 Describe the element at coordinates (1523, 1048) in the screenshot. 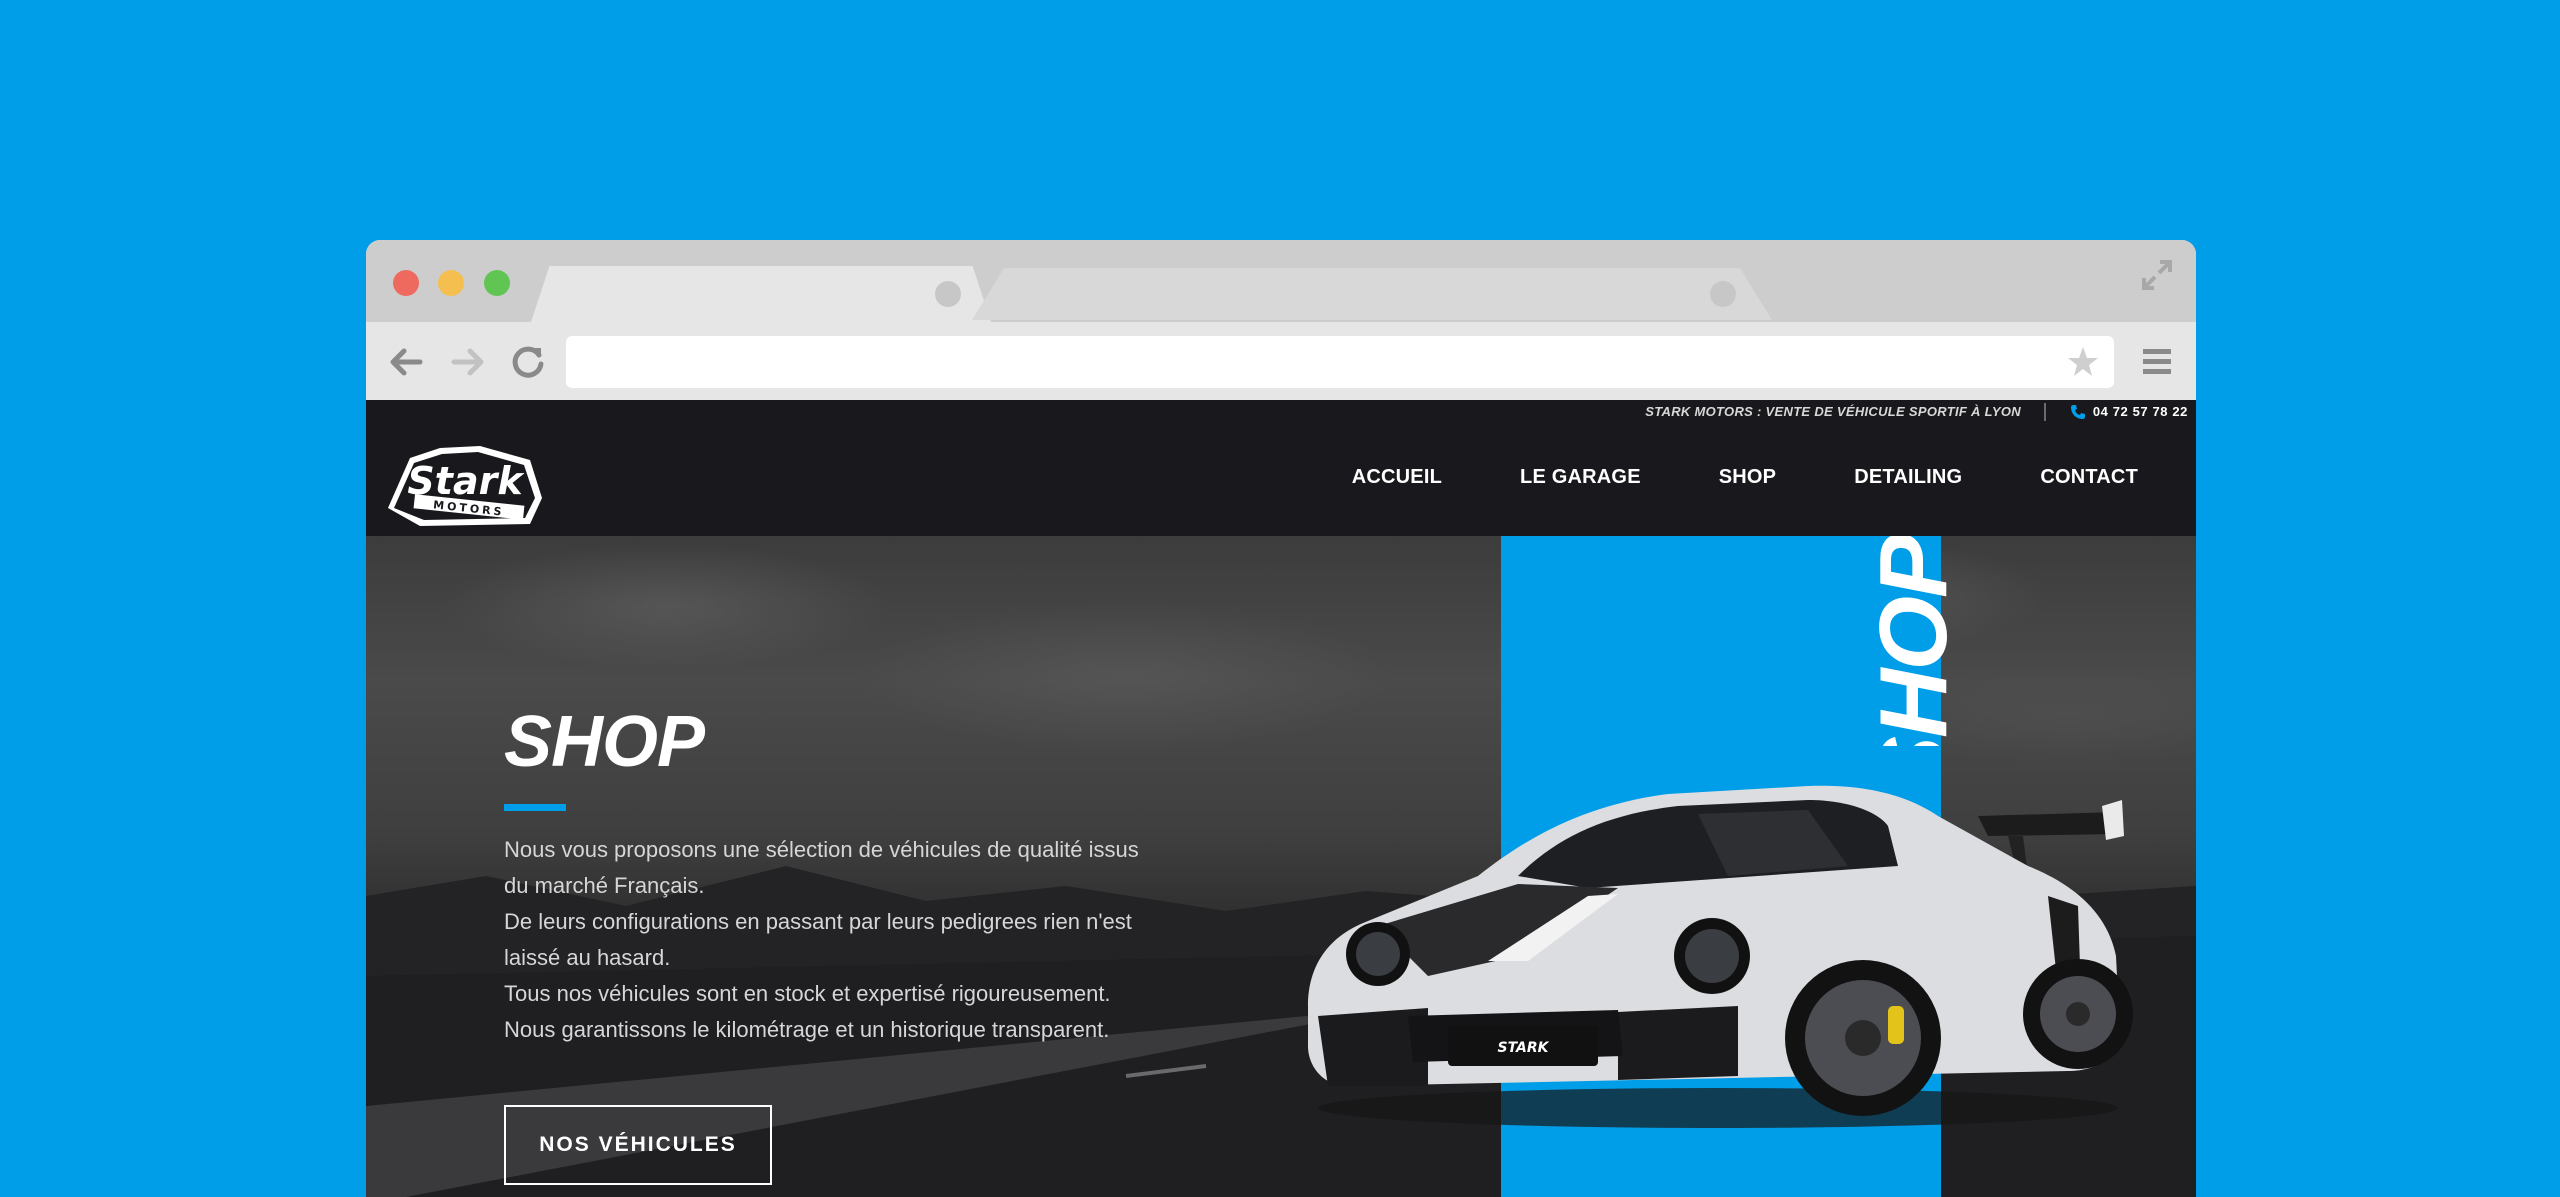

I see `plate-logo: STARK` at that location.